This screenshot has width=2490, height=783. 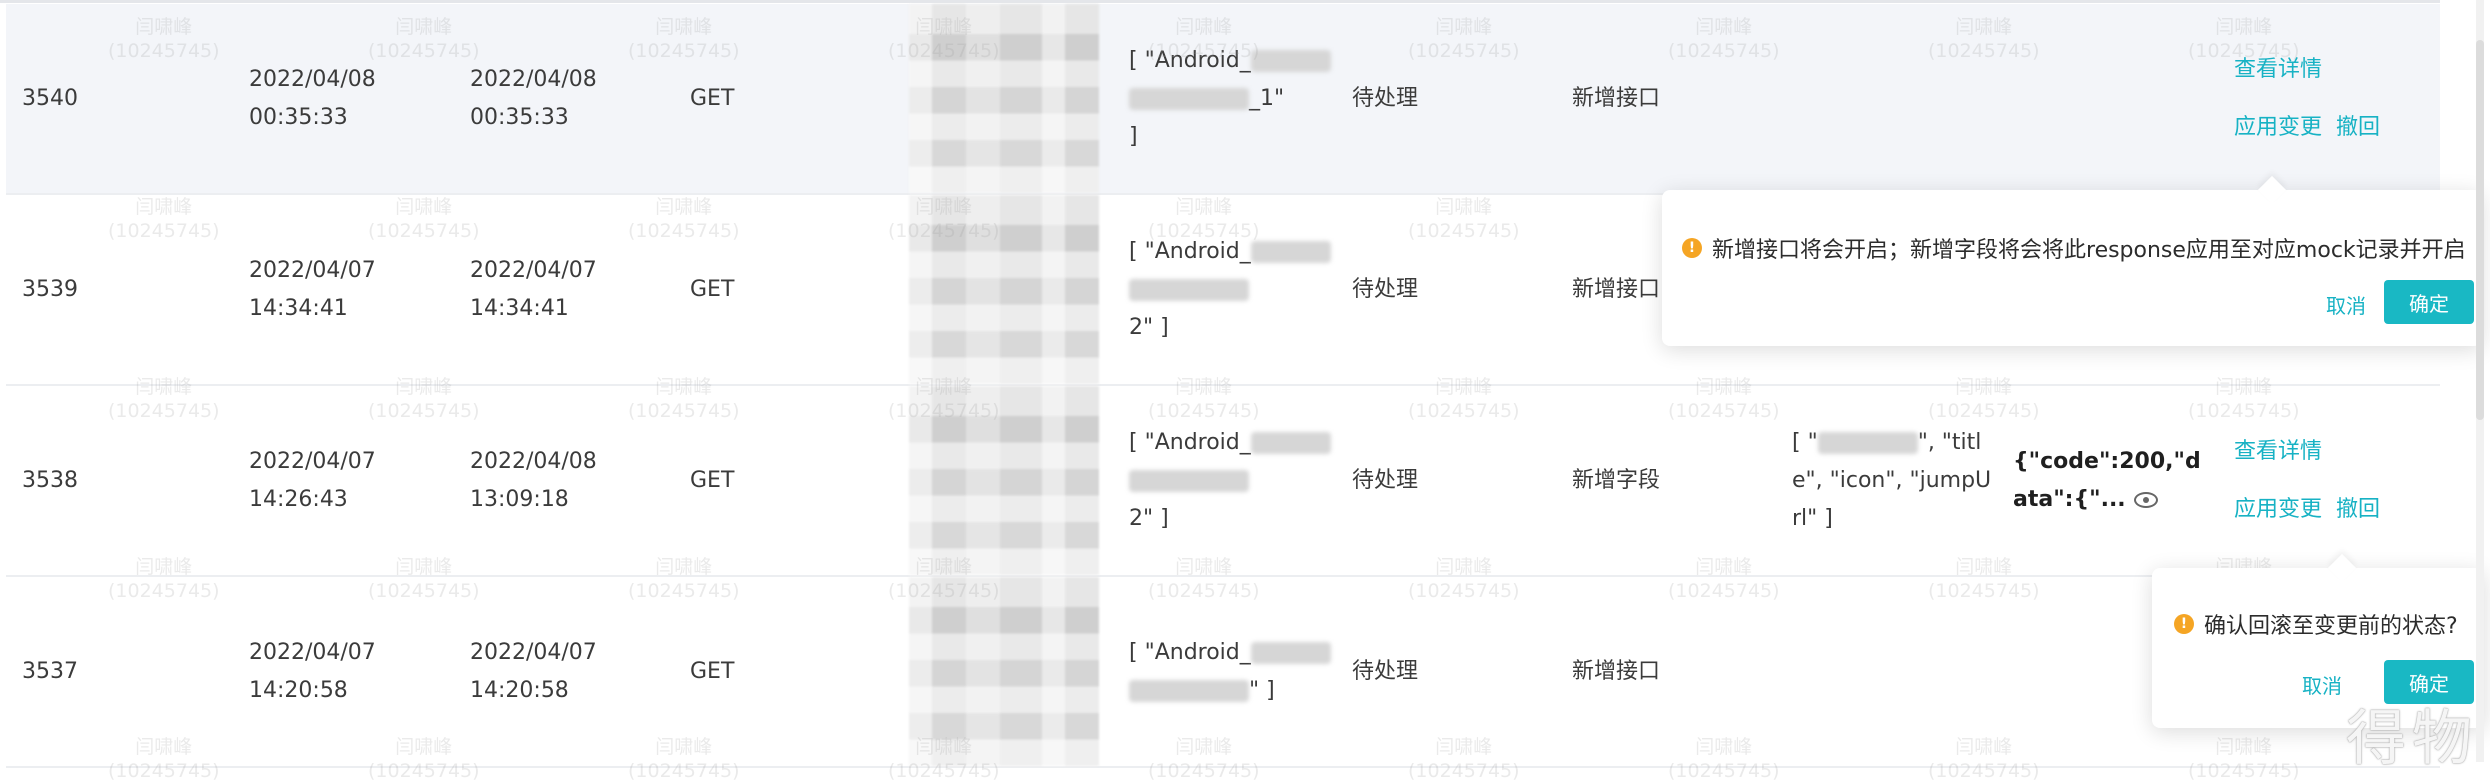 What do you see at coordinates (312, 480) in the screenshot?
I see `created-time: 2022/04/07 14:26:43` at bounding box center [312, 480].